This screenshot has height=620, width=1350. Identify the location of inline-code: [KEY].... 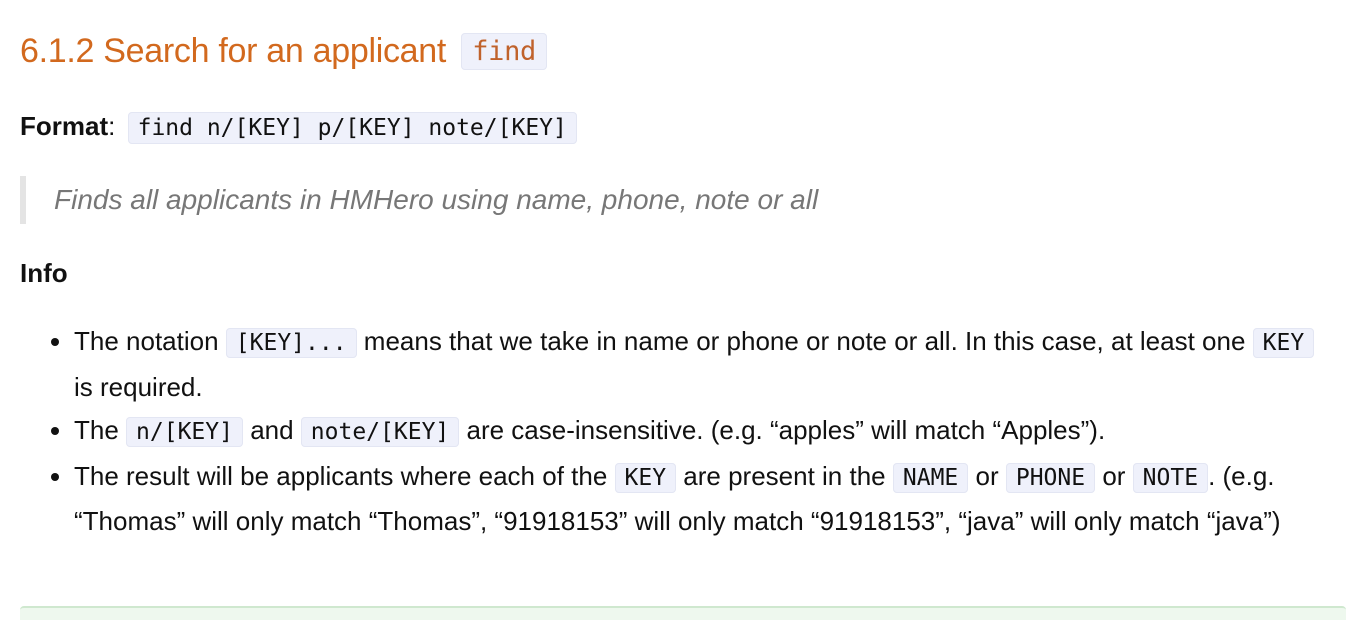
(291, 343).